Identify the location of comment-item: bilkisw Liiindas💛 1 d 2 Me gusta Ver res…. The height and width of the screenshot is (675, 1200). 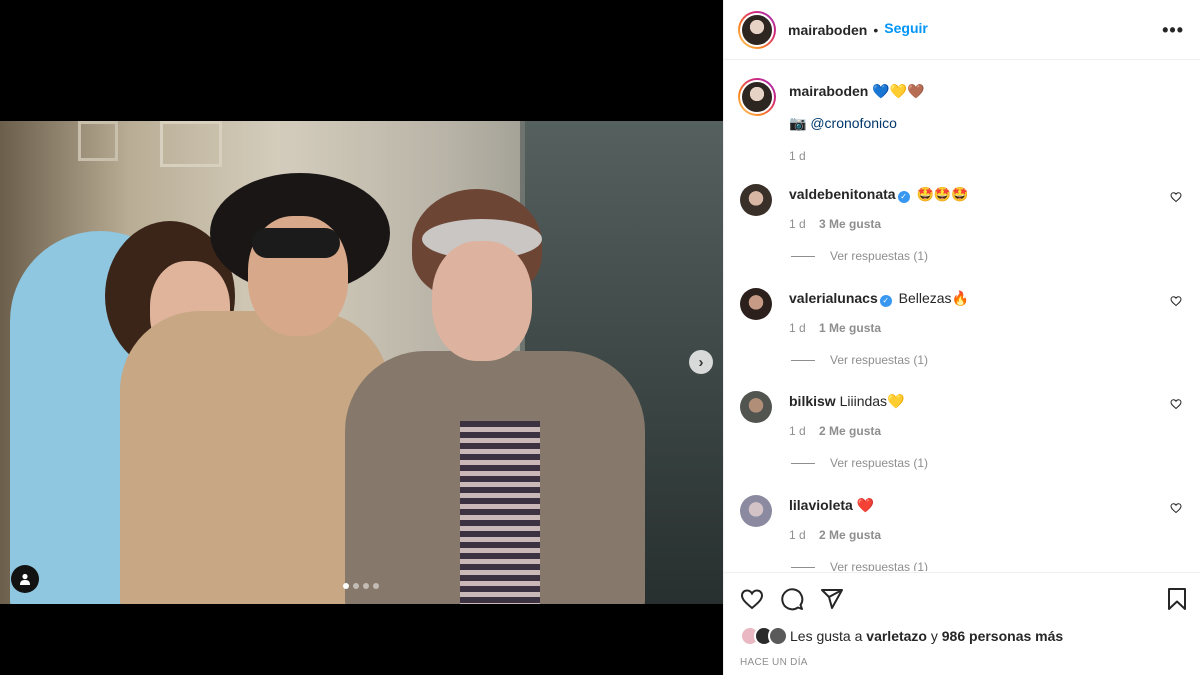
(962, 441).